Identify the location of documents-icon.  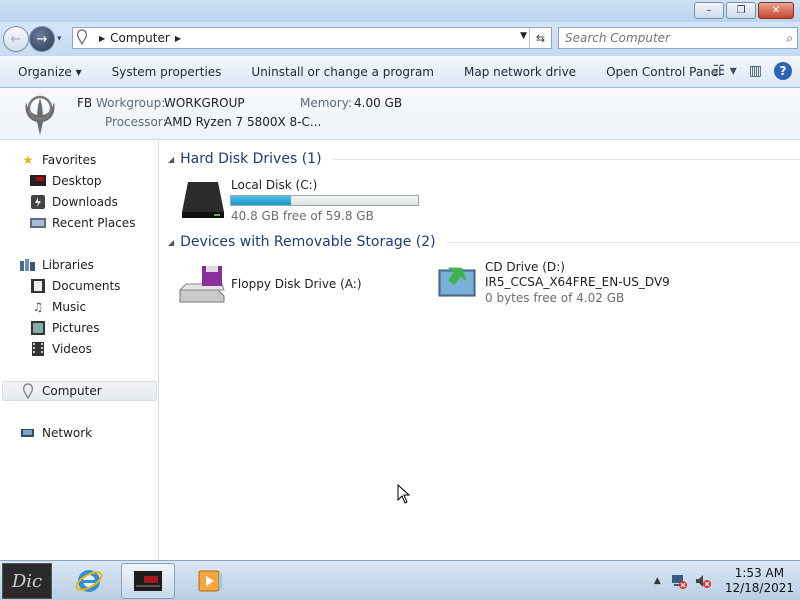
(38, 286).